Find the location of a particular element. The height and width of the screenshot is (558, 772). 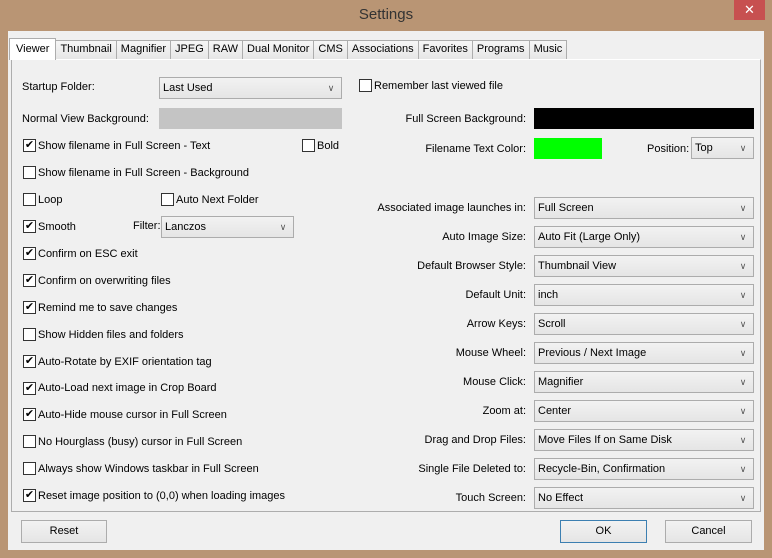

zoom-at-value: Center is located at coordinates (555, 411).